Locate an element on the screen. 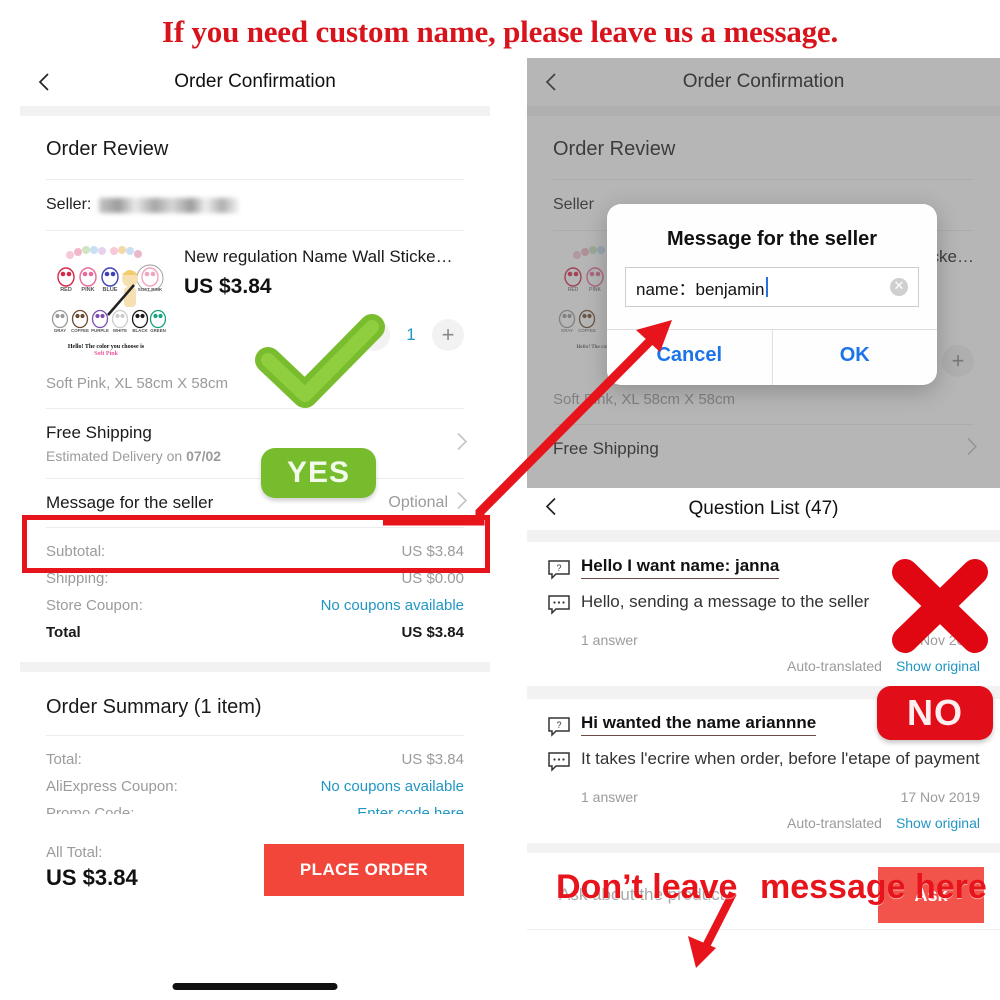  ask-input: Ask about the product. is located at coordinates (710, 895).